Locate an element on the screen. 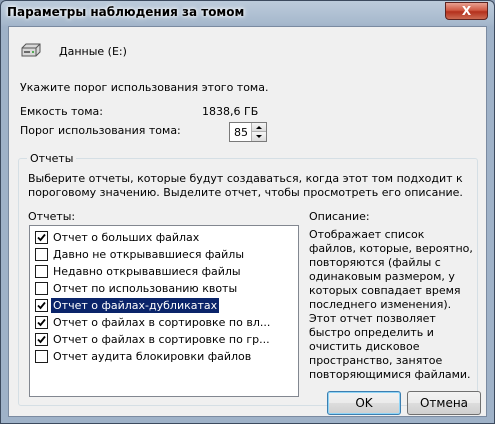 The width and height of the screenshot is (495, 424). reports-list-label: Отчеты: is located at coordinates (52, 216).